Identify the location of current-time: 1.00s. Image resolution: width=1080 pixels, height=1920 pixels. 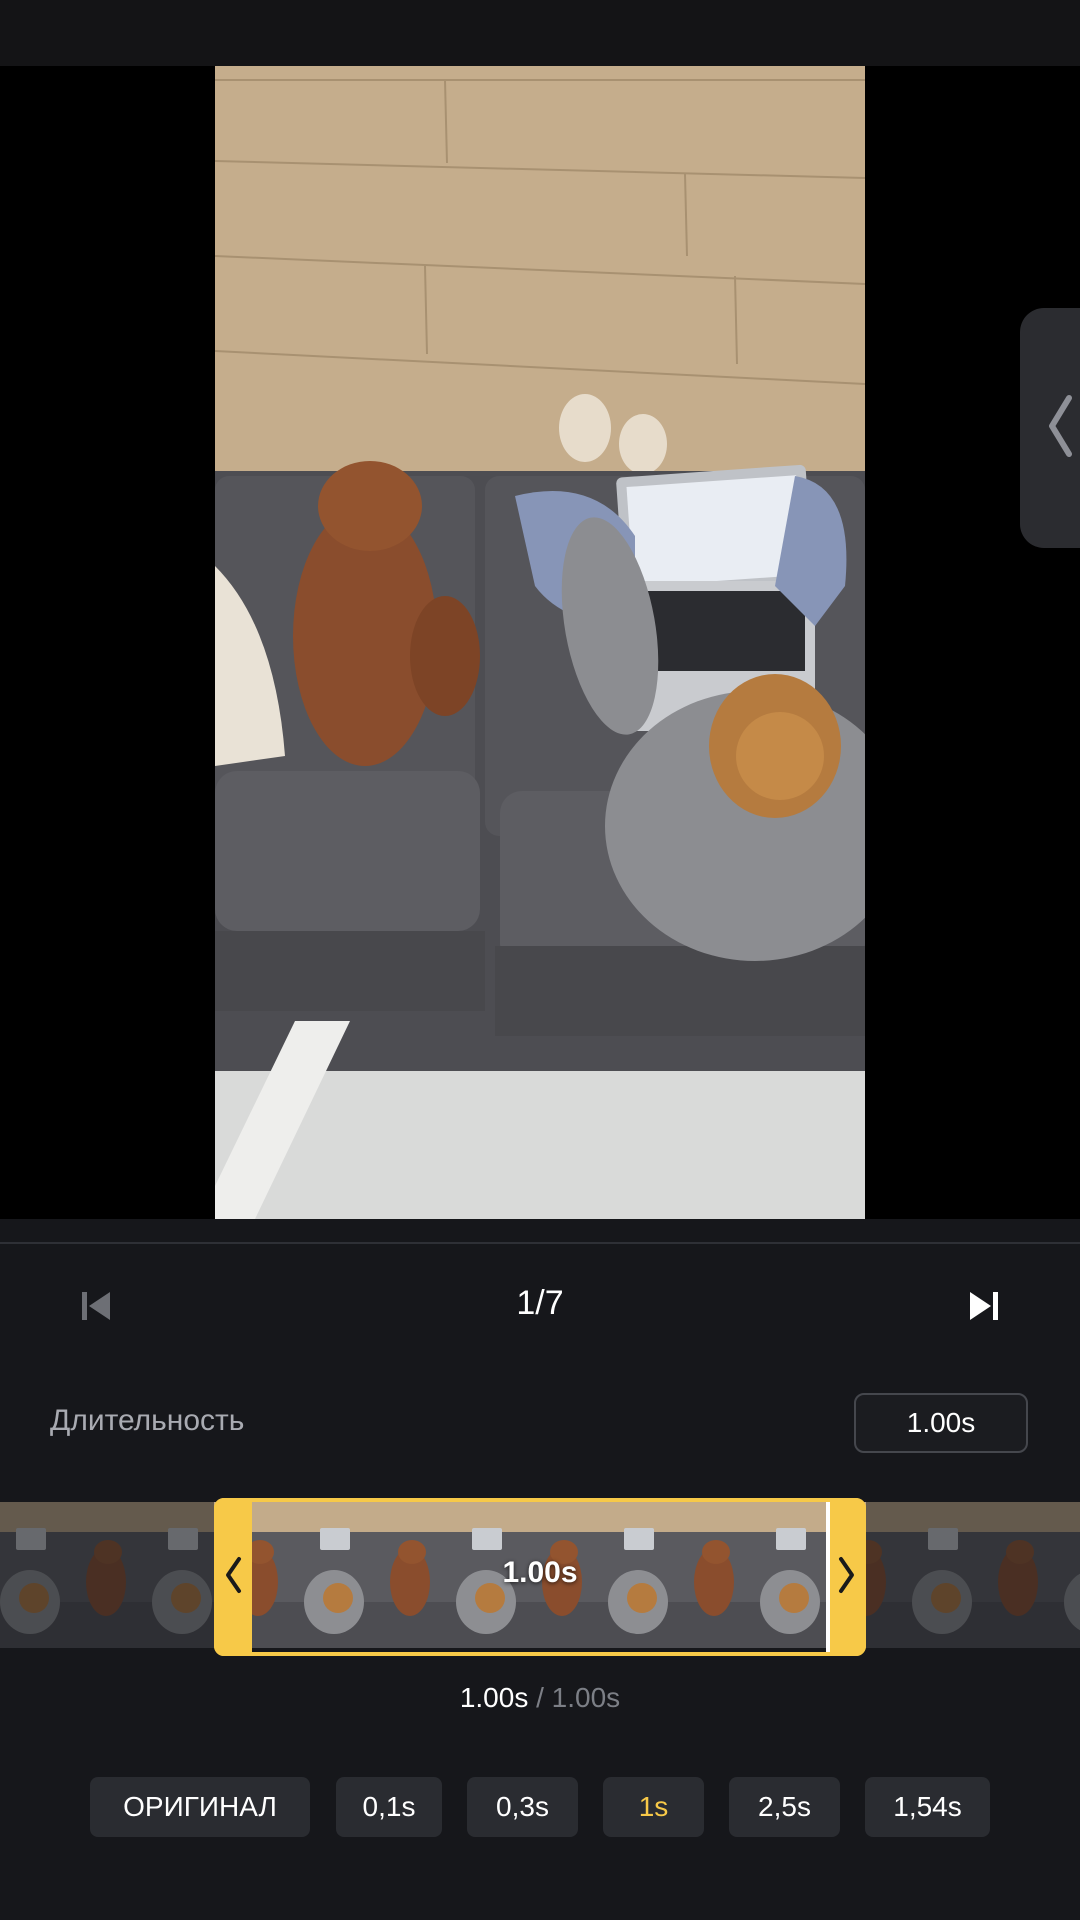
(494, 1697).